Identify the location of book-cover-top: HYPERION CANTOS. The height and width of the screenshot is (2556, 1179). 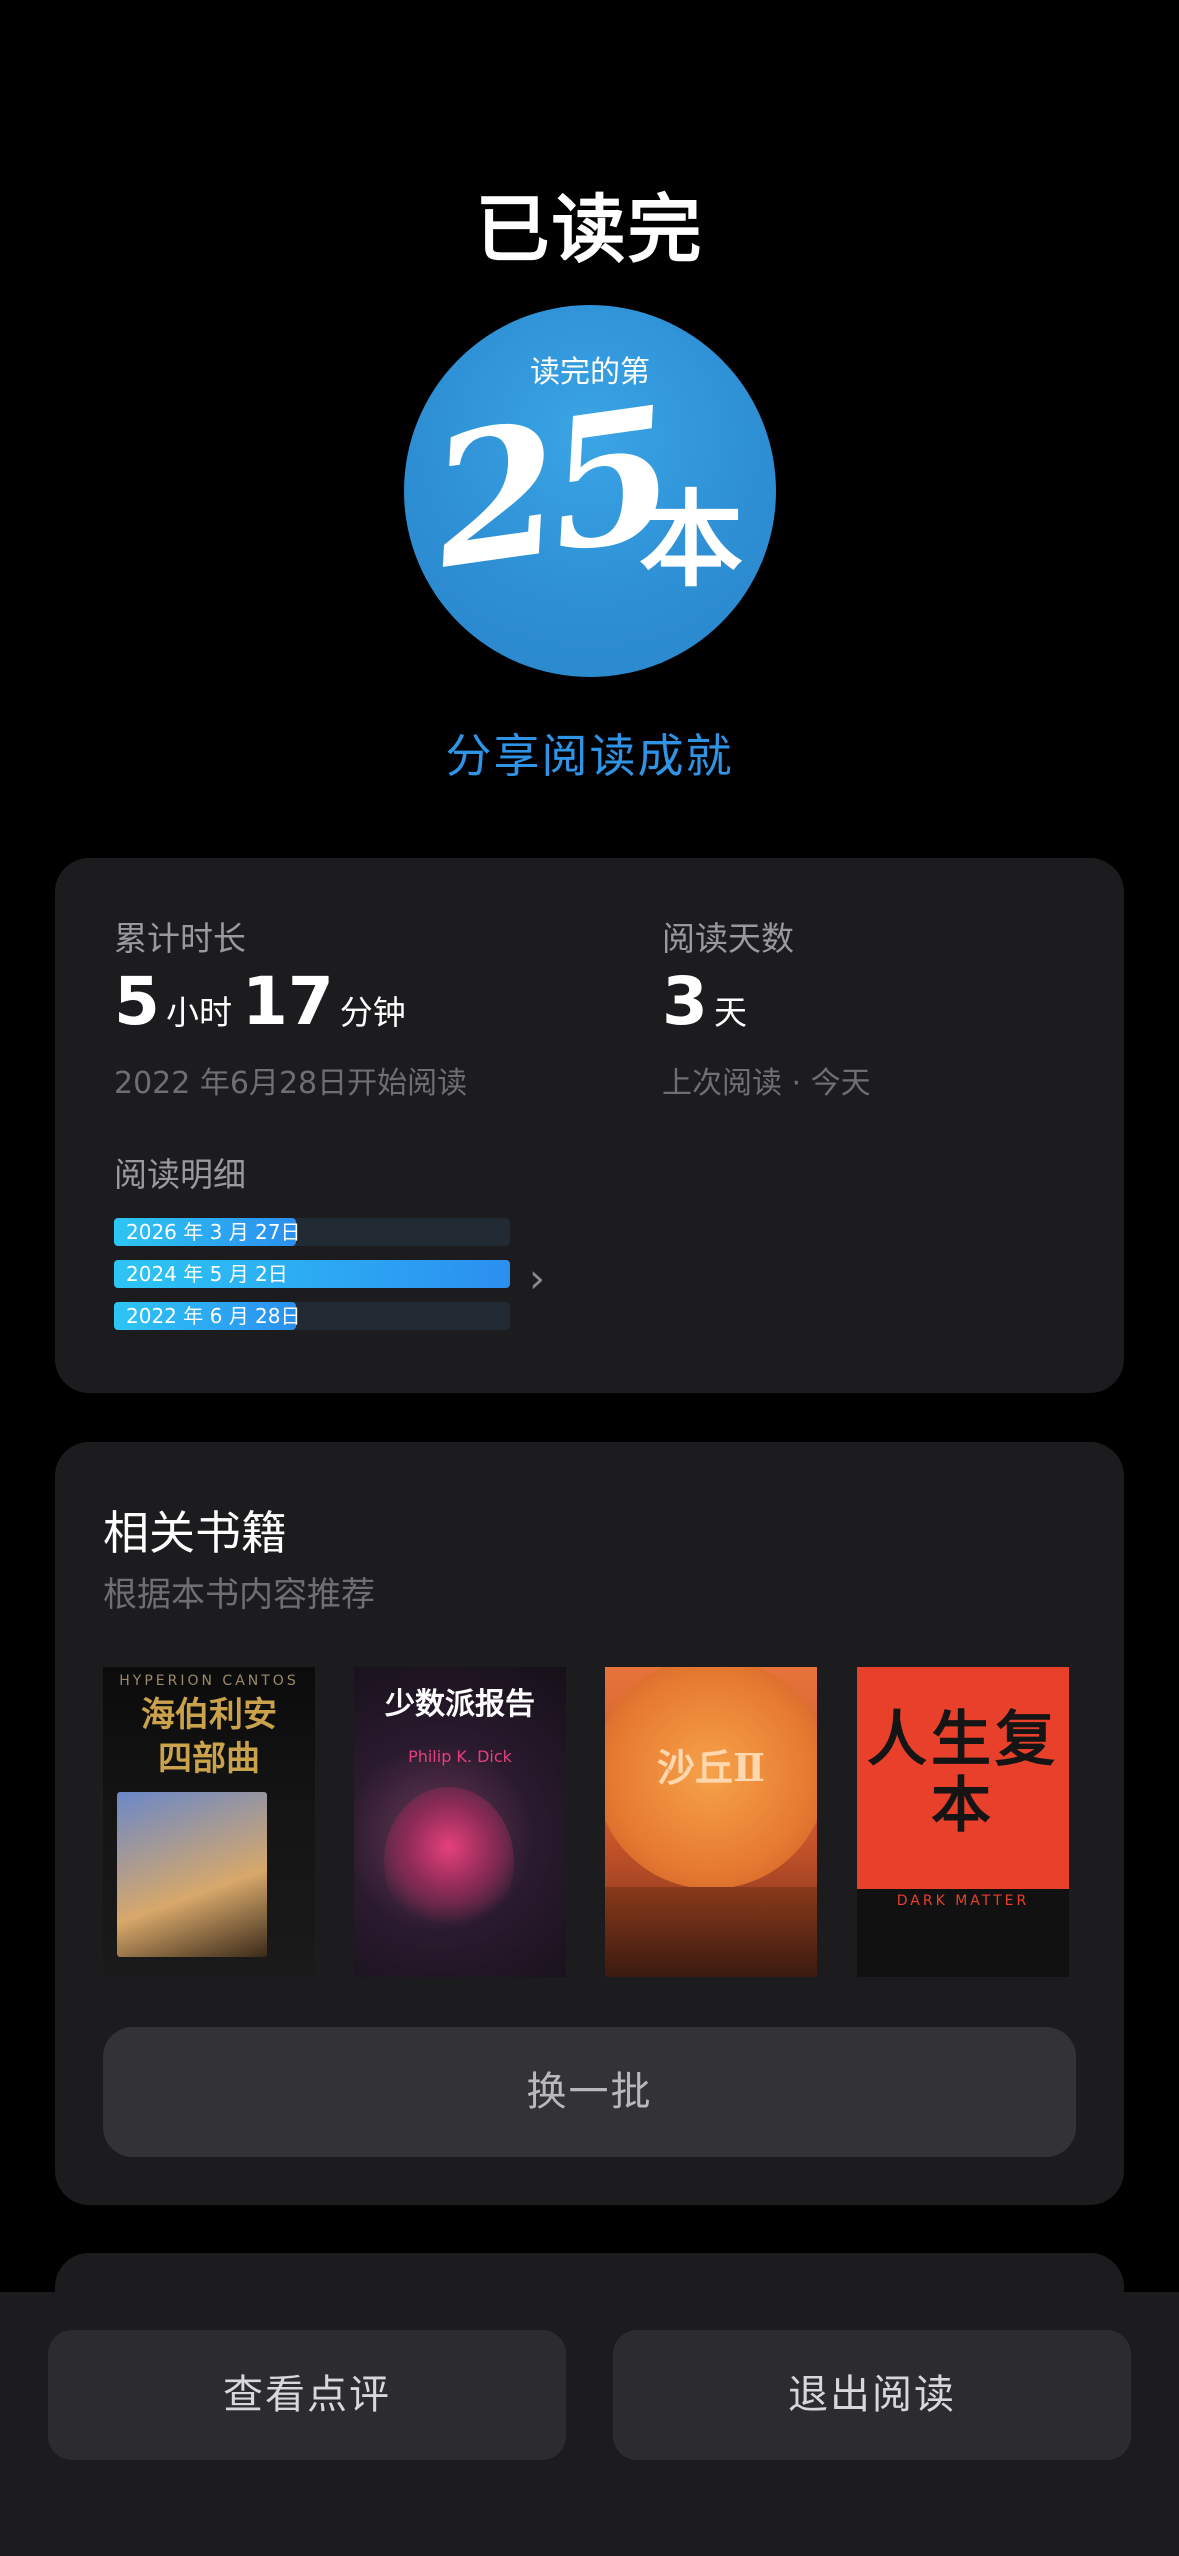
(209, 1681).